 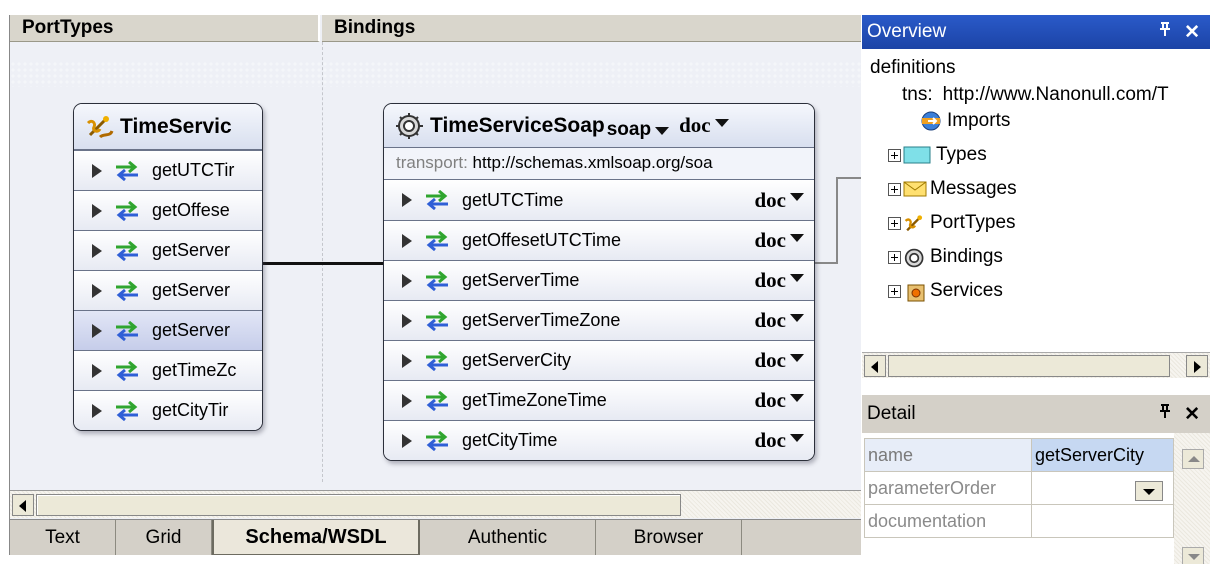 What do you see at coordinates (848, 178) in the screenshot?
I see `binding-service-connector-top` at bounding box center [848, 178].